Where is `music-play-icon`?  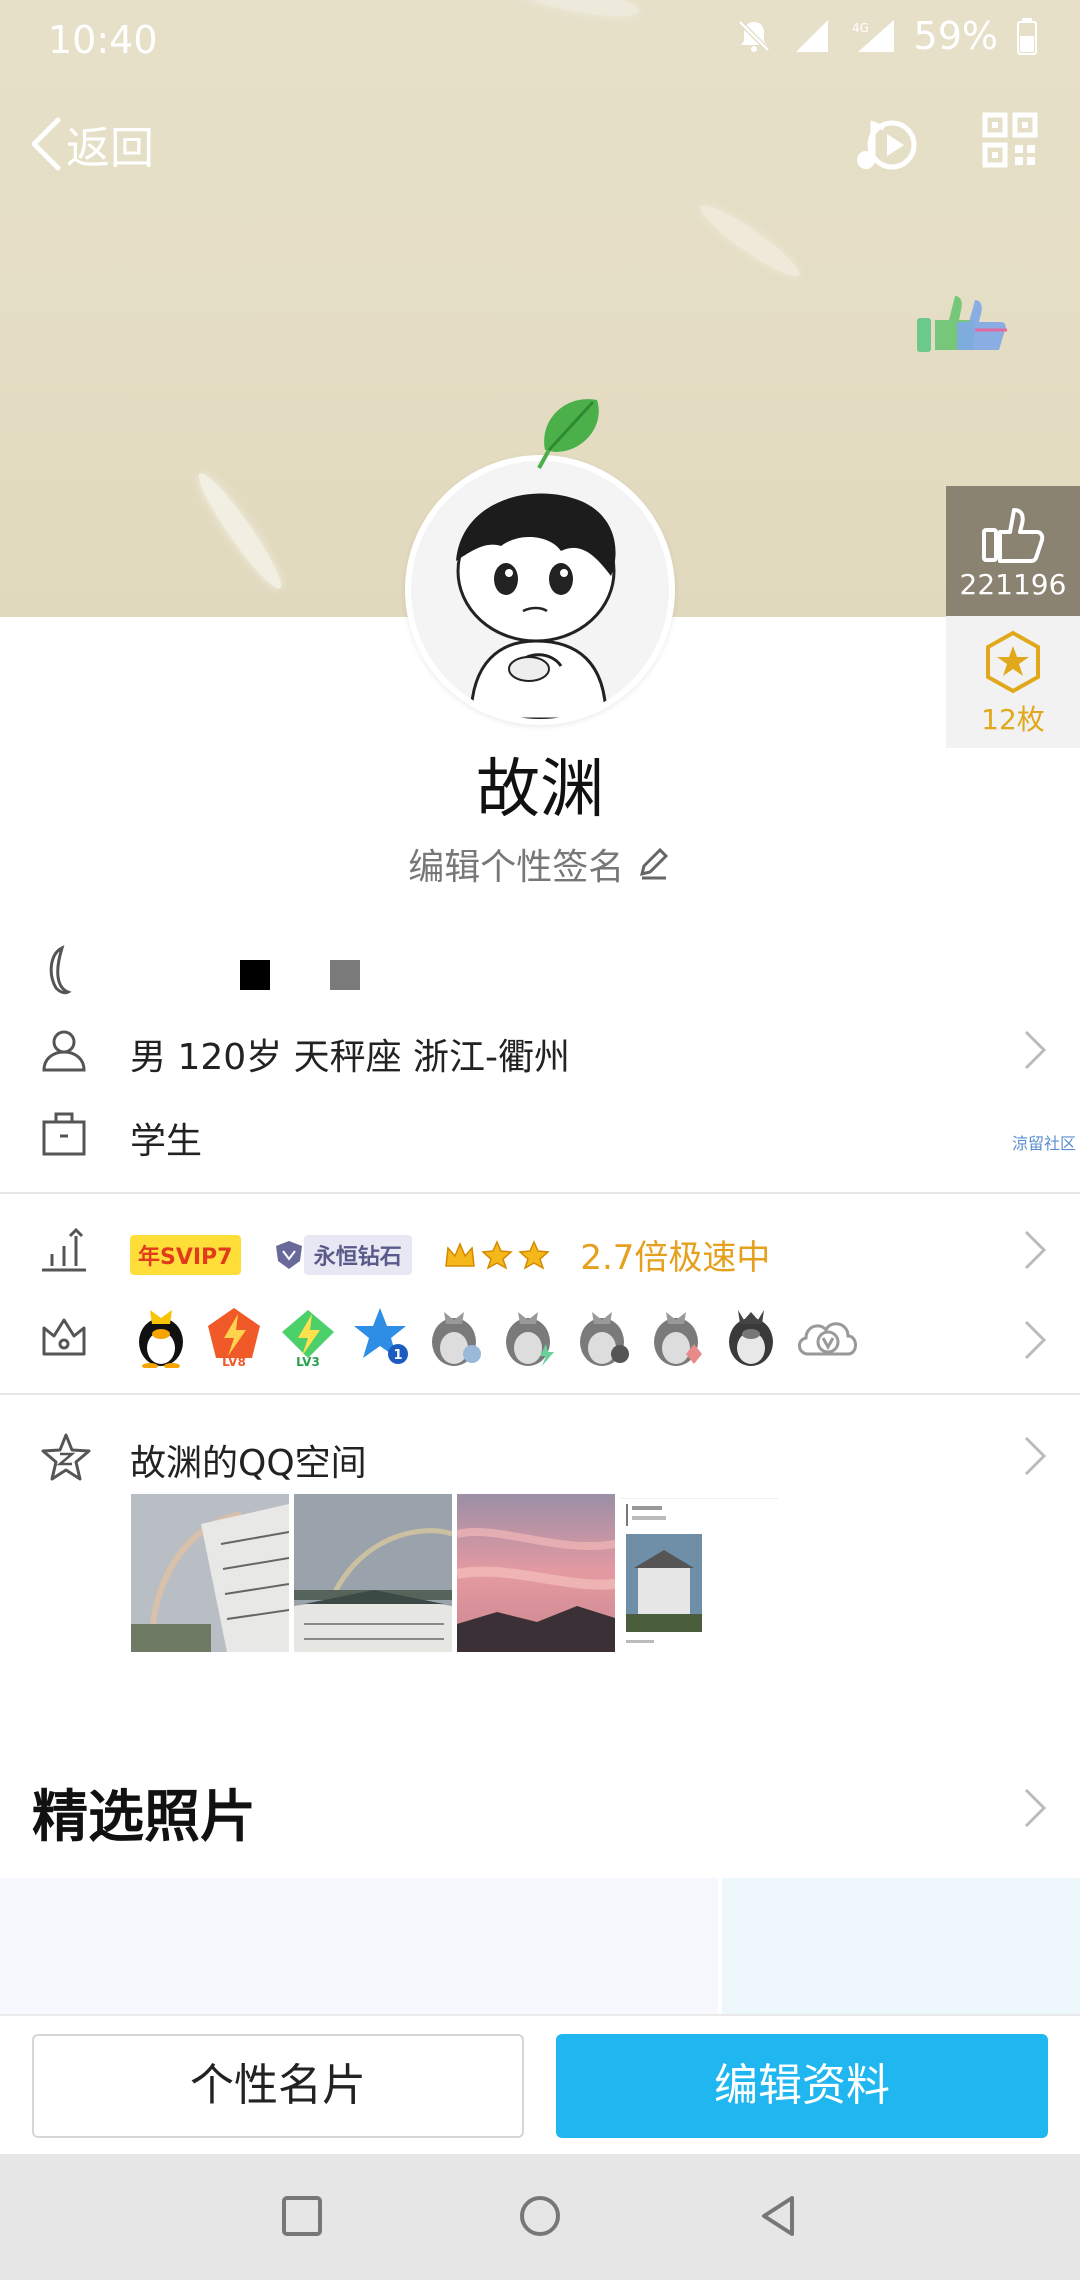 music-play-icon is located at coordinates (887, 145).